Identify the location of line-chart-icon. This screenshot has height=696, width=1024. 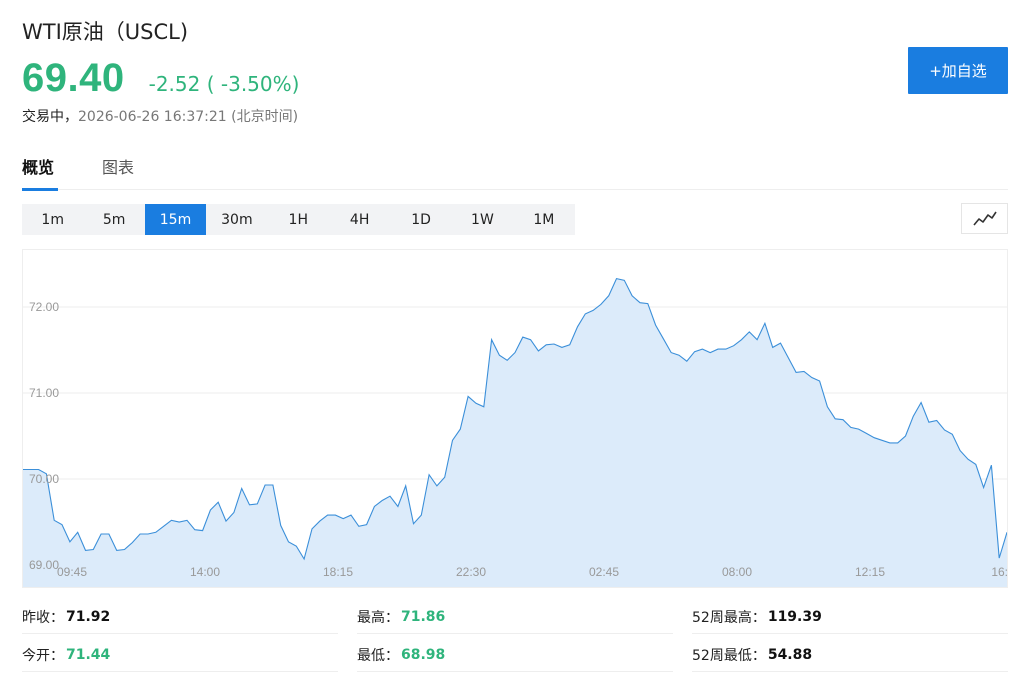
(984, 218).